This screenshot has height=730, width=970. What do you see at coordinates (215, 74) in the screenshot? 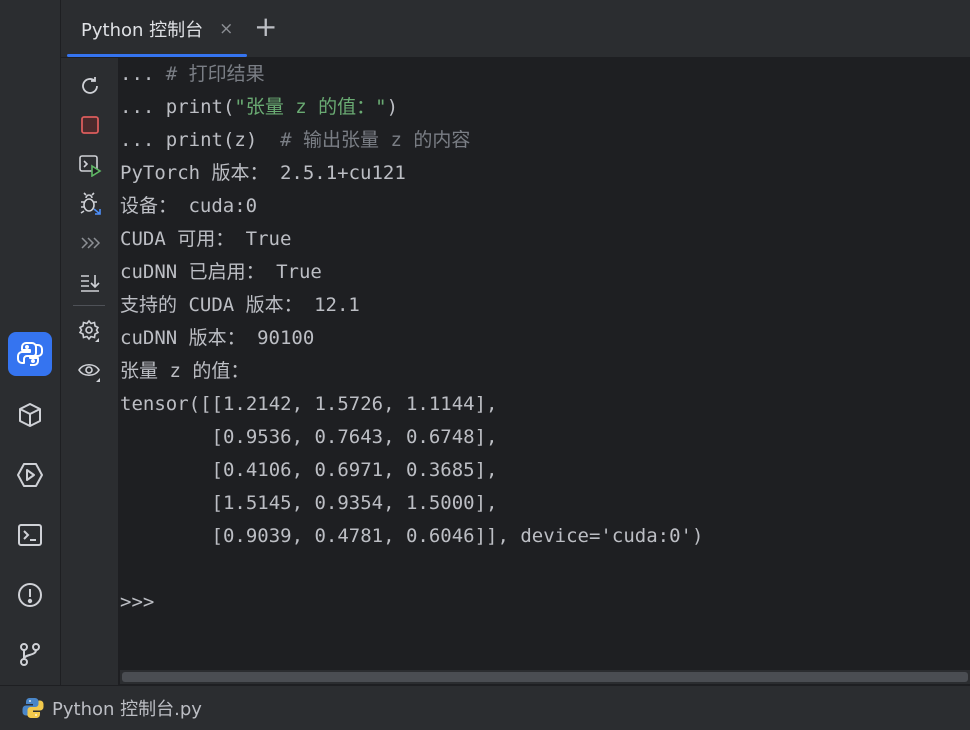
I see `console-text: # 打印结果` at bounding box center [215, 74].